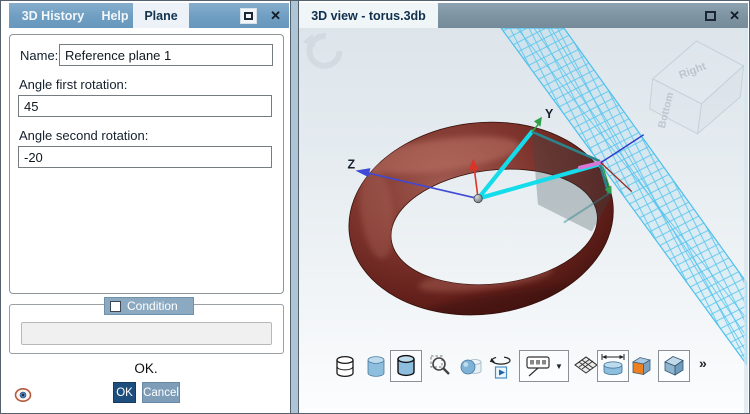 Image resolution: width=750 pixels, height=414 pixels. What do you see at coordinates (746, 220) in the screenshot?
I see `viewport-edge-strip` at bounding box center [746, 220].